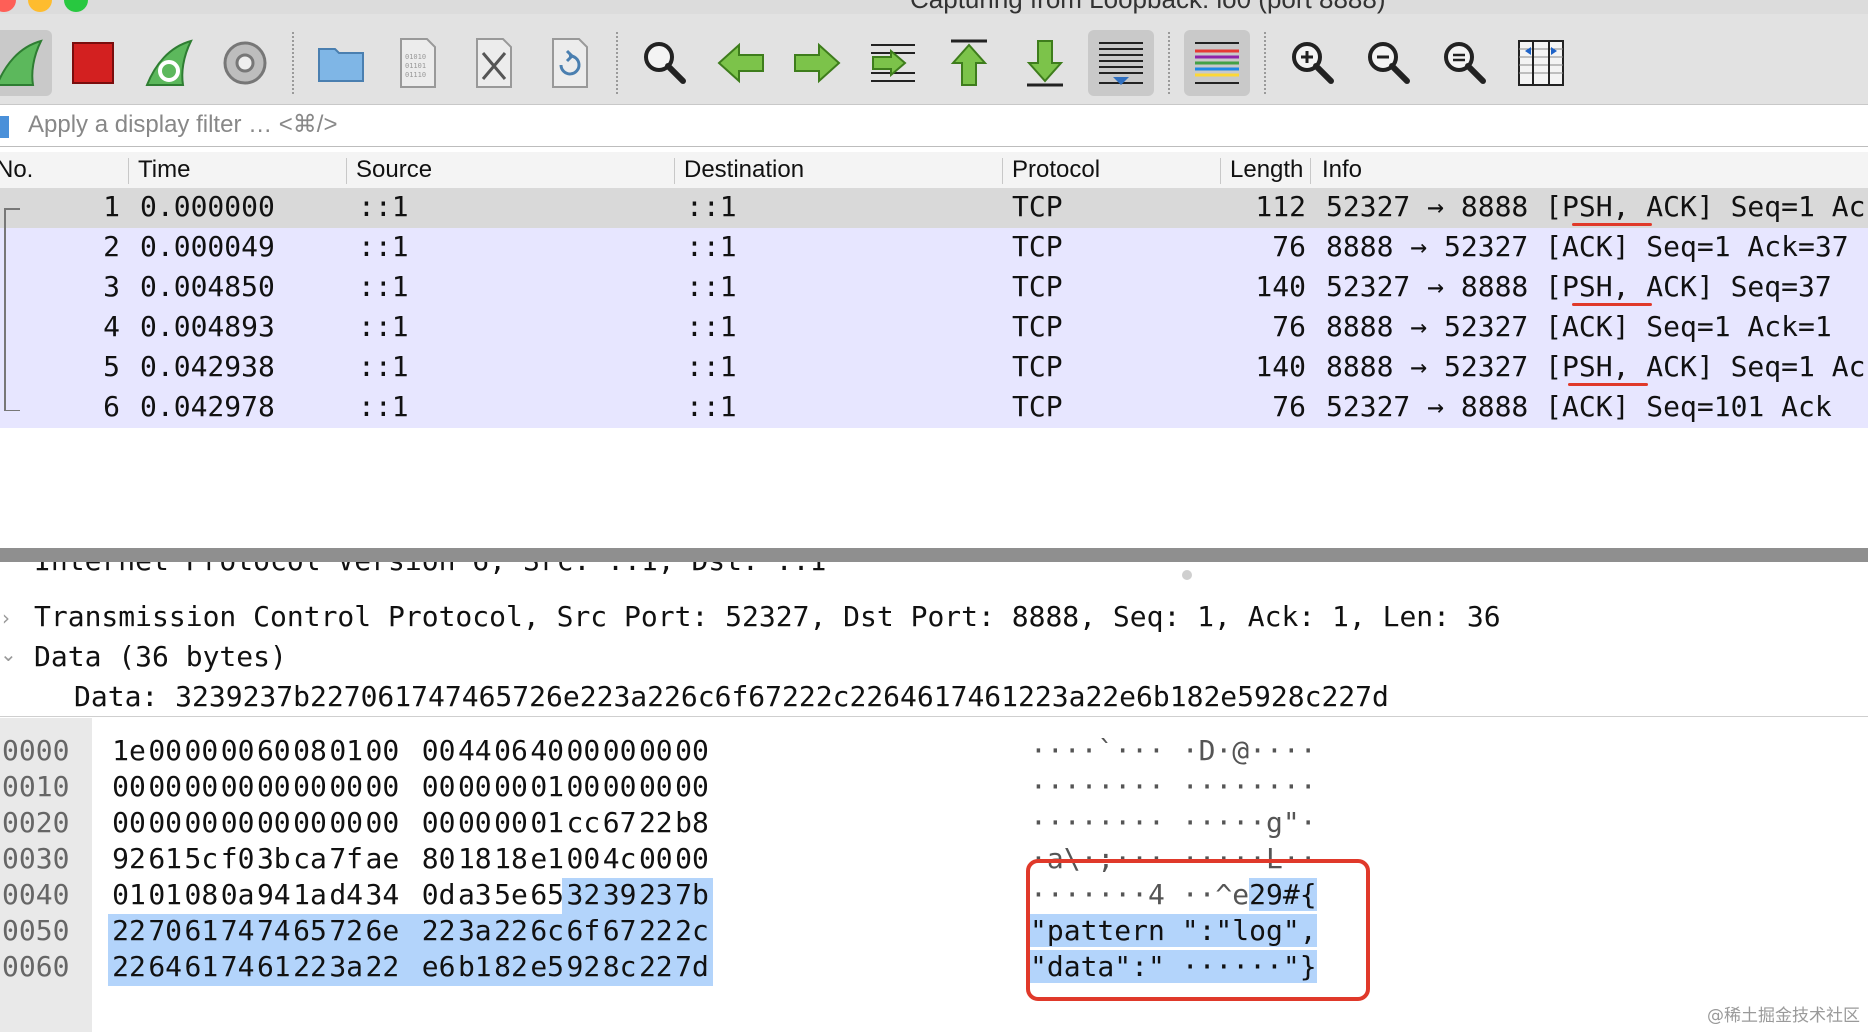 Image resolution: width=1868 pixels, height=1032 pixels. What do you see at coordinates (1173, 750) in the screenshot?
I see `ascii-dump: ····`··· ·D·@····` at bounding box center [1173, 750].